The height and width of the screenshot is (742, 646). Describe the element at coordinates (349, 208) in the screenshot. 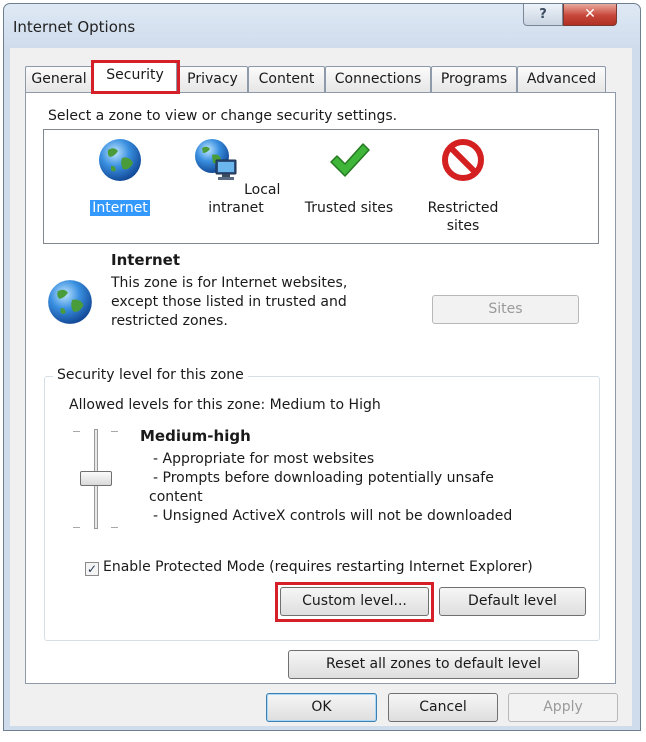

I see `zone-trusted-sites-label: Trusted sites` at that location.